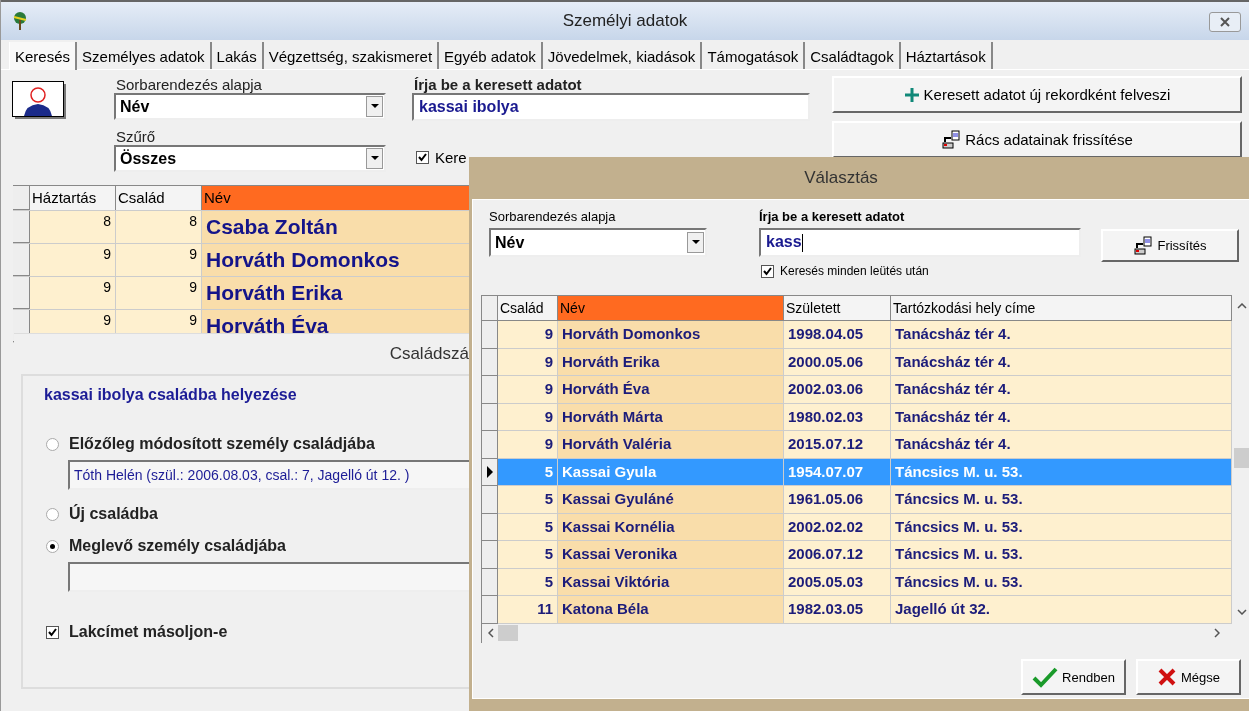  What do you see at coordinates (837, 335) in the screenshot?
I see `table-cell: 1998.04.05` at bounding box center [837, 335].